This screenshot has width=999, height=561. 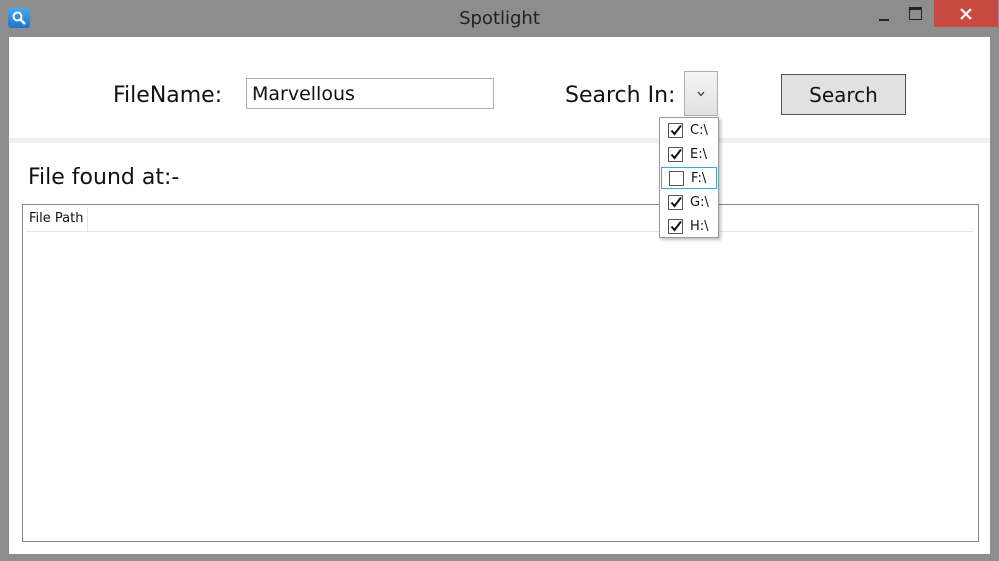 I want to click on drive-option-g: G:\, so click(x=689, y=202).